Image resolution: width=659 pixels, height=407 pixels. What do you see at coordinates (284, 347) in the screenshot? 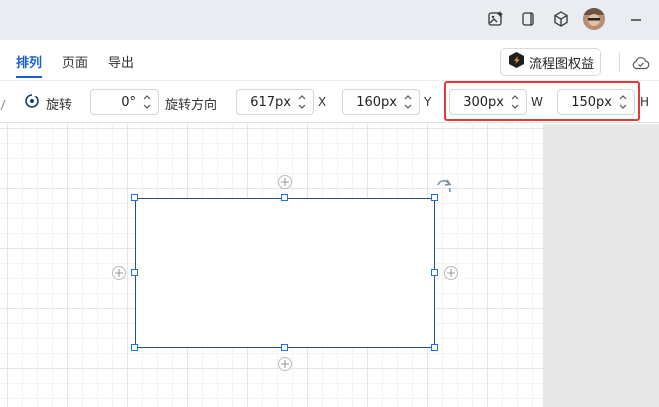
I see `resize-handle-bottom` at bounding box center [284, 347].